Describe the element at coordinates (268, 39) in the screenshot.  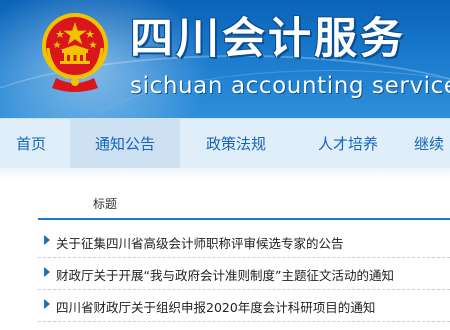
I see `site-title: 四川会计服务` at that location.